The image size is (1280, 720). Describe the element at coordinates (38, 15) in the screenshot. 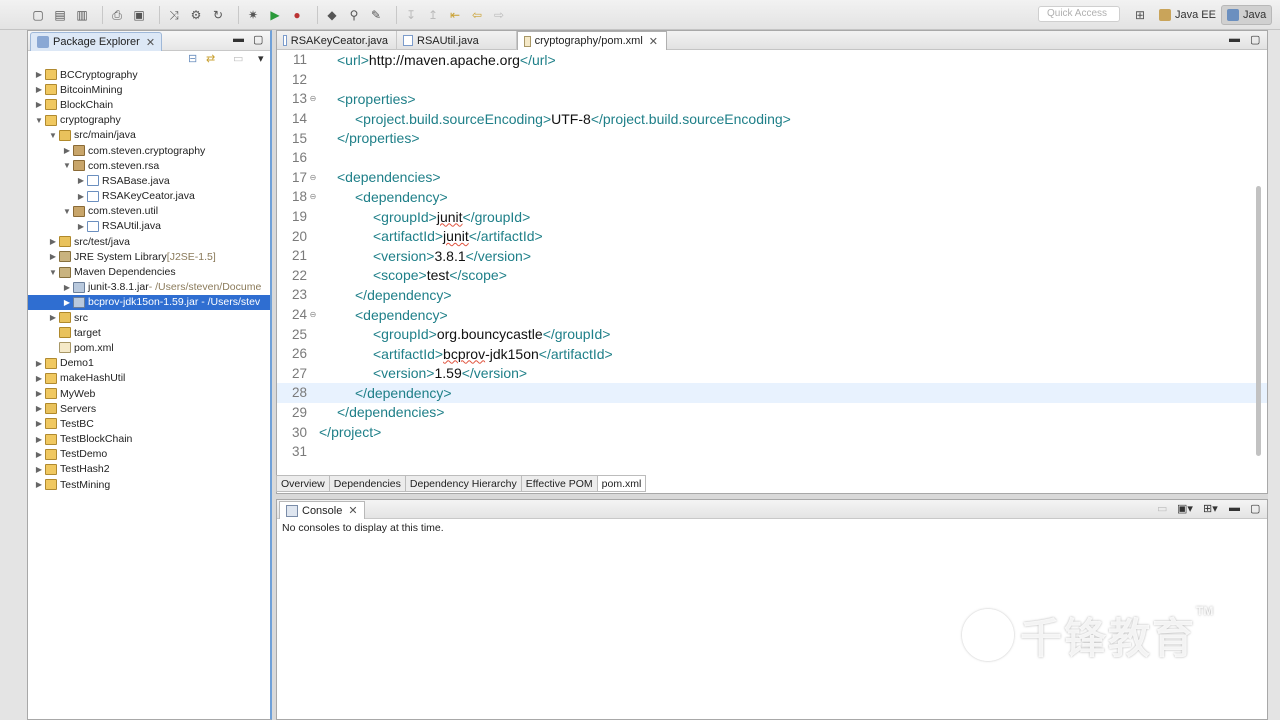

I see `new-icon: ▢` at that location.